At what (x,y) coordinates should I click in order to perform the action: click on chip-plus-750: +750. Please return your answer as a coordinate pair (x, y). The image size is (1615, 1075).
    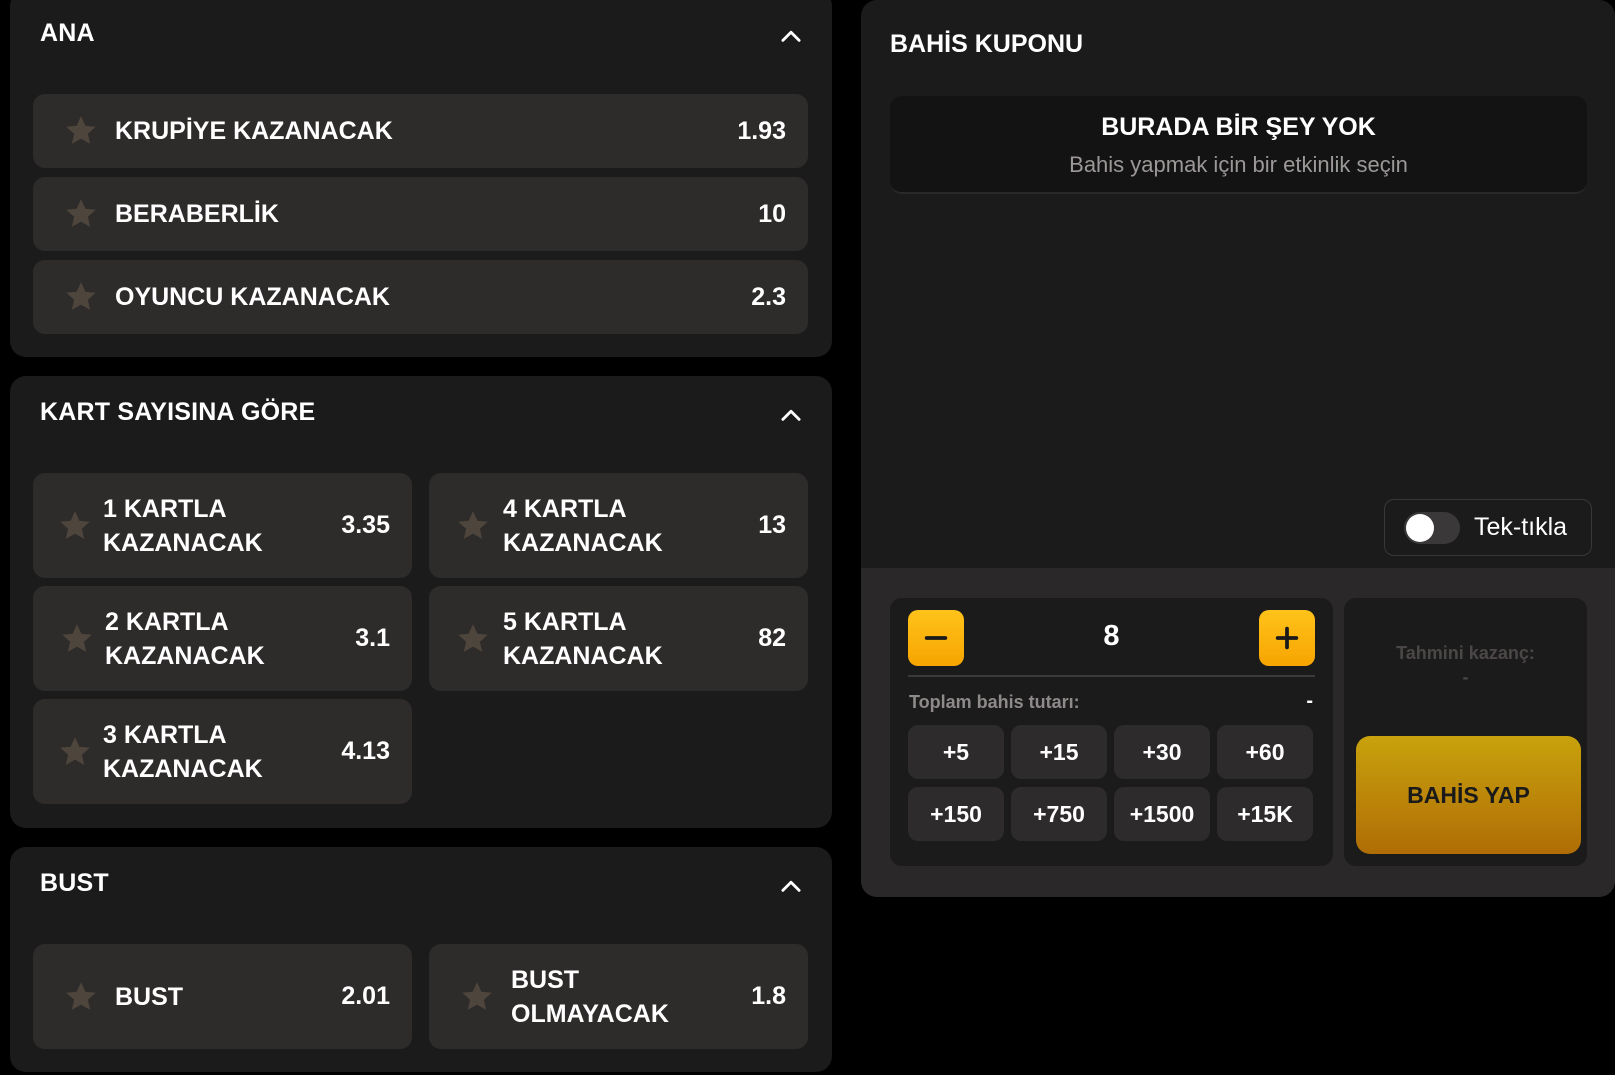
    Looking at the image, I should click on (1059, 814).